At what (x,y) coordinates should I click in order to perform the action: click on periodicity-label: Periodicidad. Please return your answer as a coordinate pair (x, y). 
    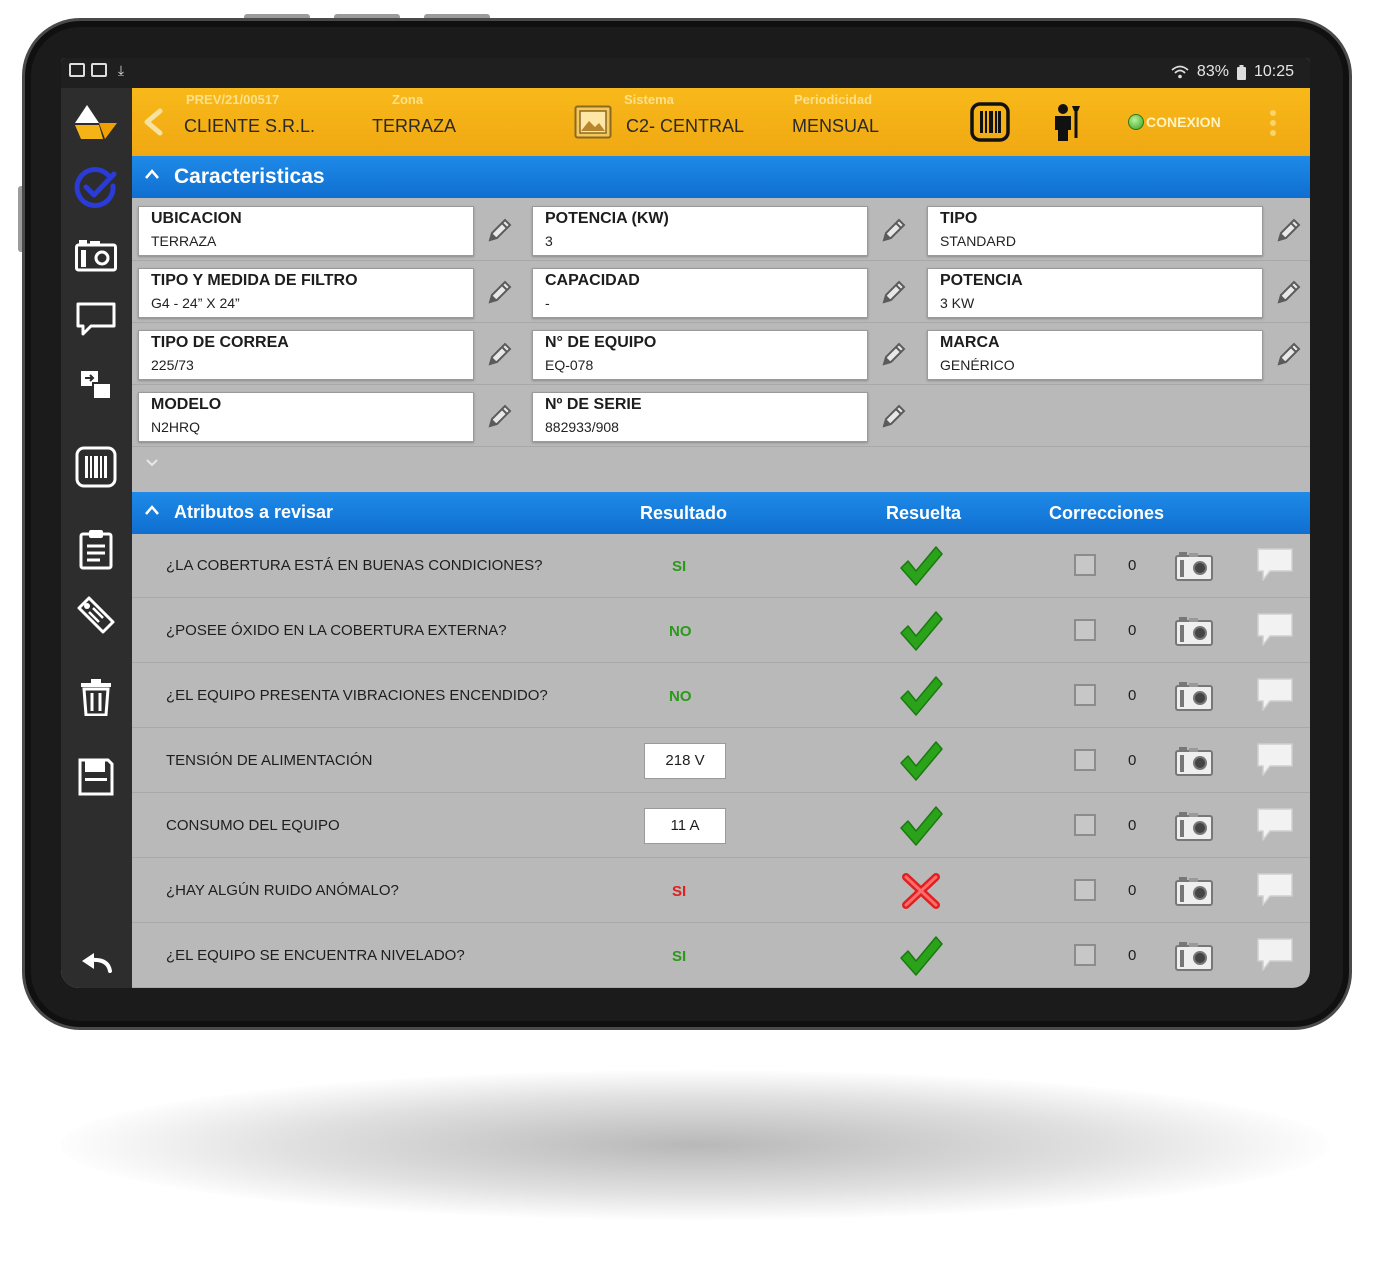
    Looking at the image, I should click on (833, 99).